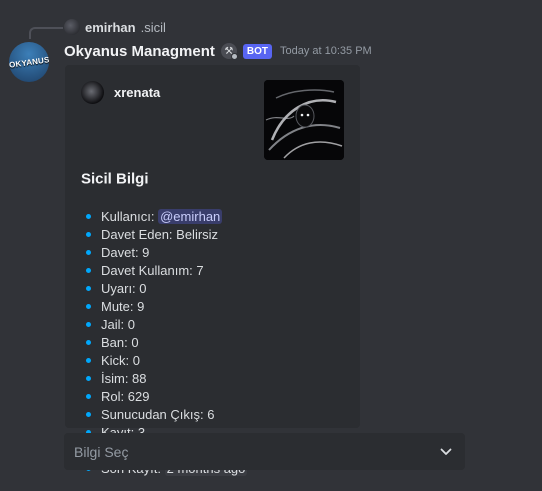 This screenshot has width=542, height=491. Describe the element at coordinates (164, 288) in the screenshot. I see `embed-field-row: Uyarı: 0` at that location.